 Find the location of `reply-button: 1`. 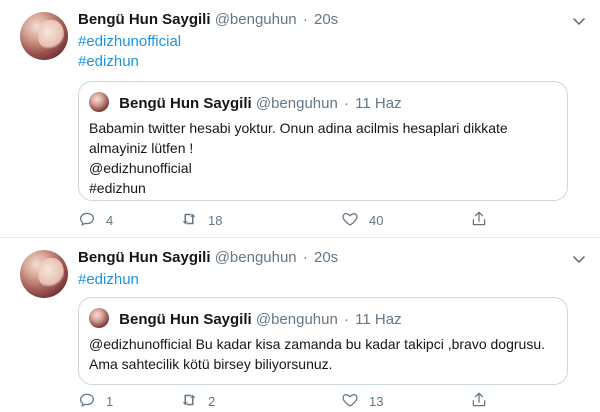

reply-button: 1 is located at coordinates (95, 401).